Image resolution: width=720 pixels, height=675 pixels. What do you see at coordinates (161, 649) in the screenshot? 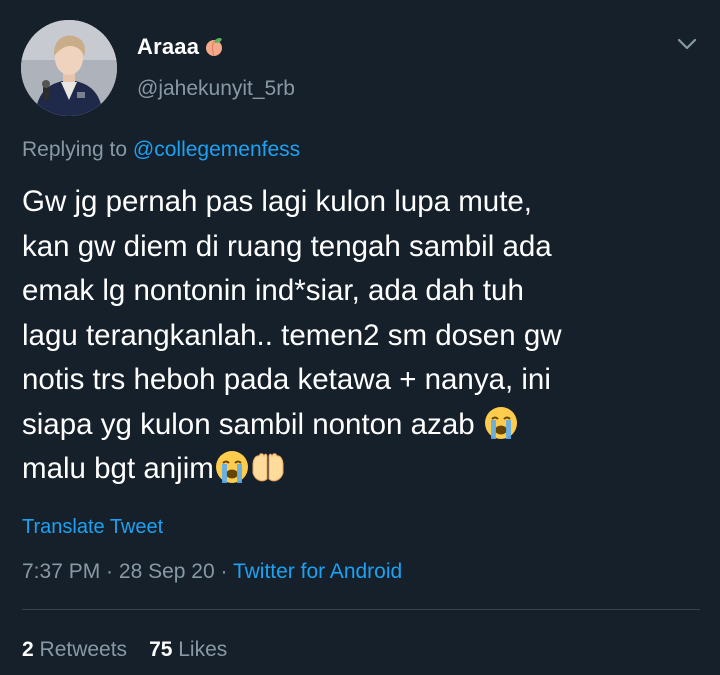
I see `likes-count: 75` at bounding box center [161, 649].